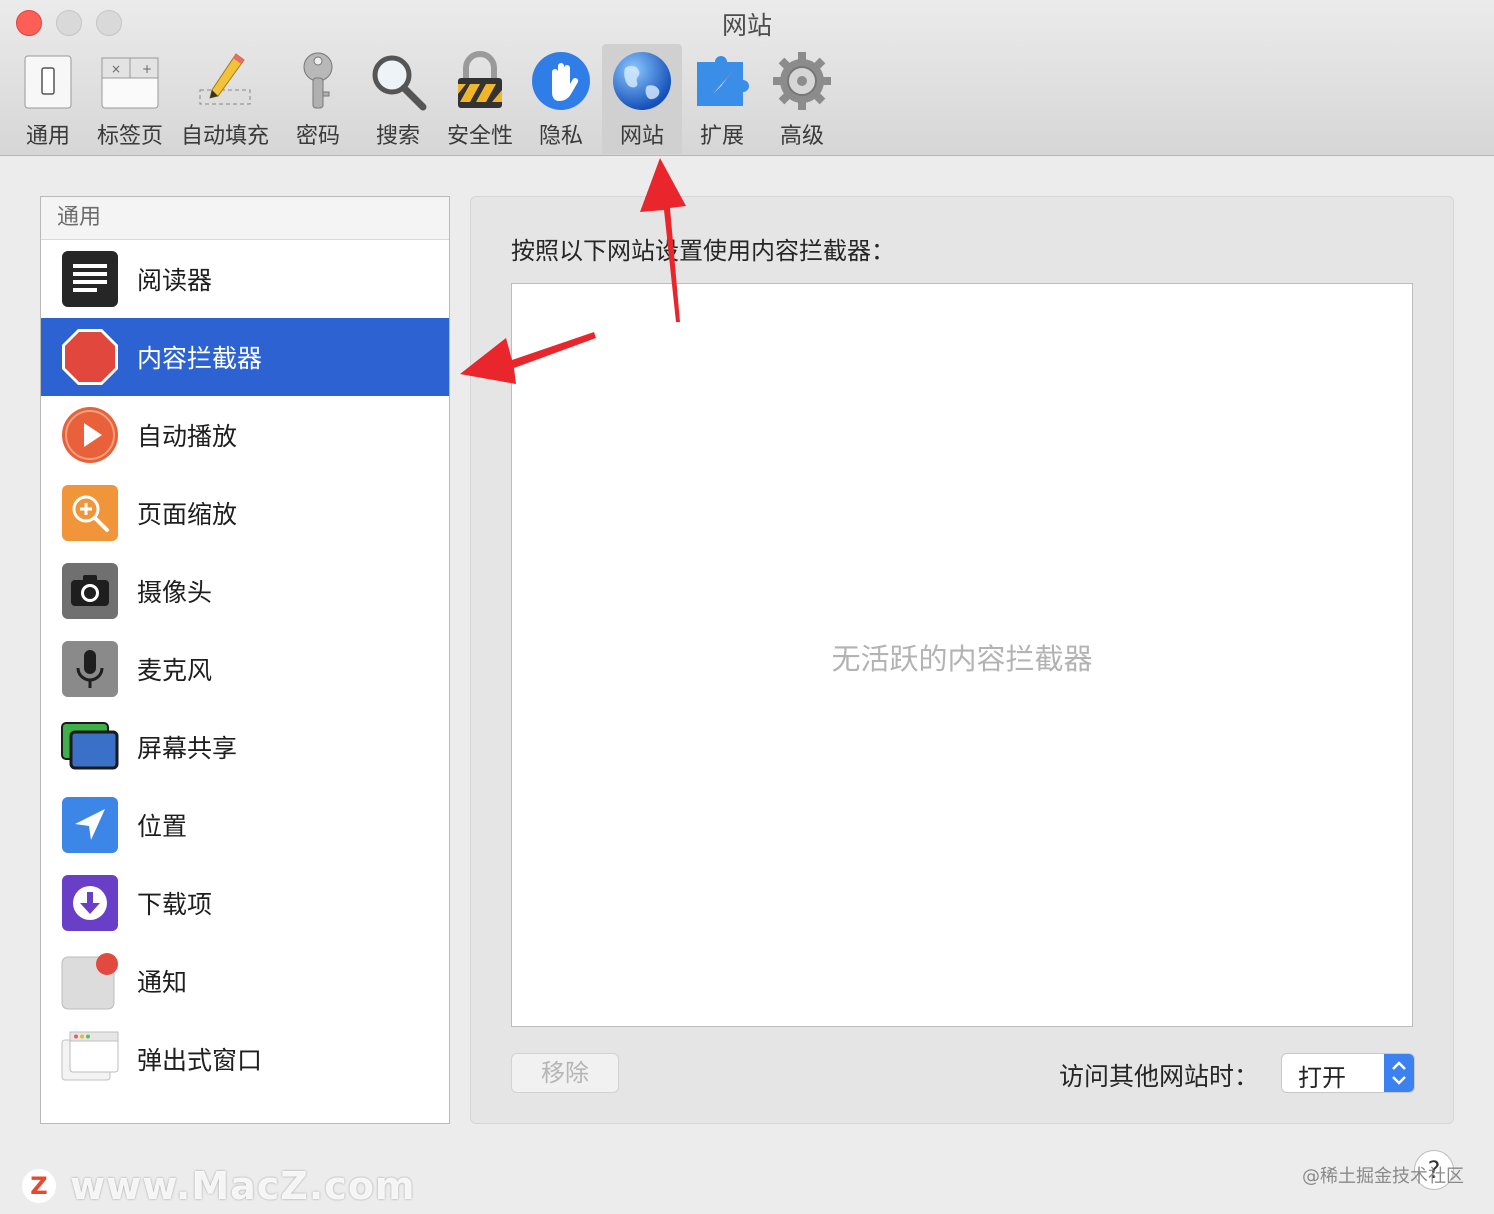 This screenshot has width=1494, height=1214. What do you see at coordinates (703, 251) in the screenshot?
I see `panel-caption: 按照以下网站设置使用内容拦截器：` at bounding box center [703, 251].